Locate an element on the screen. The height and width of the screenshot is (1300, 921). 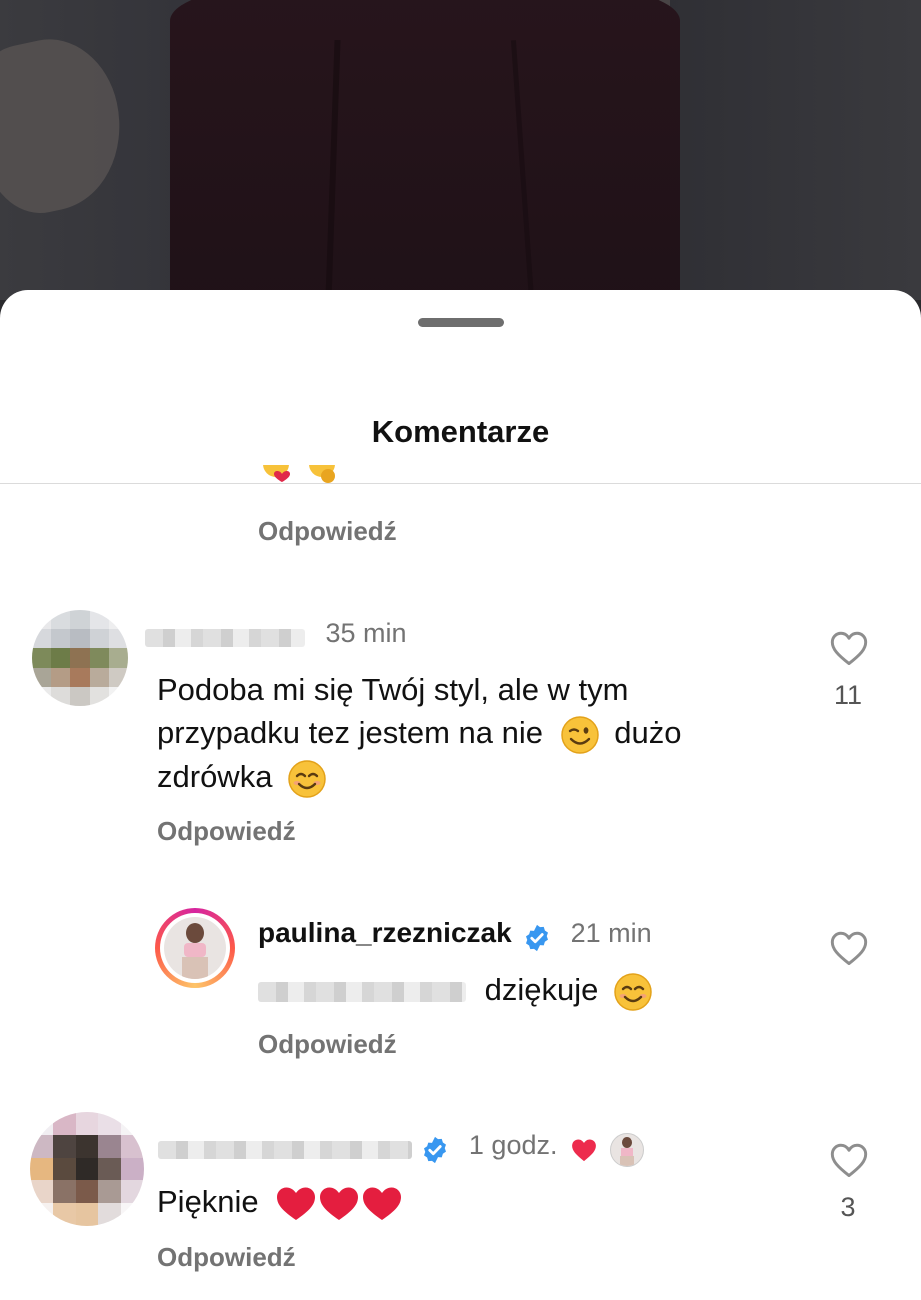
profile-photo is located at coordinates (195, 948).